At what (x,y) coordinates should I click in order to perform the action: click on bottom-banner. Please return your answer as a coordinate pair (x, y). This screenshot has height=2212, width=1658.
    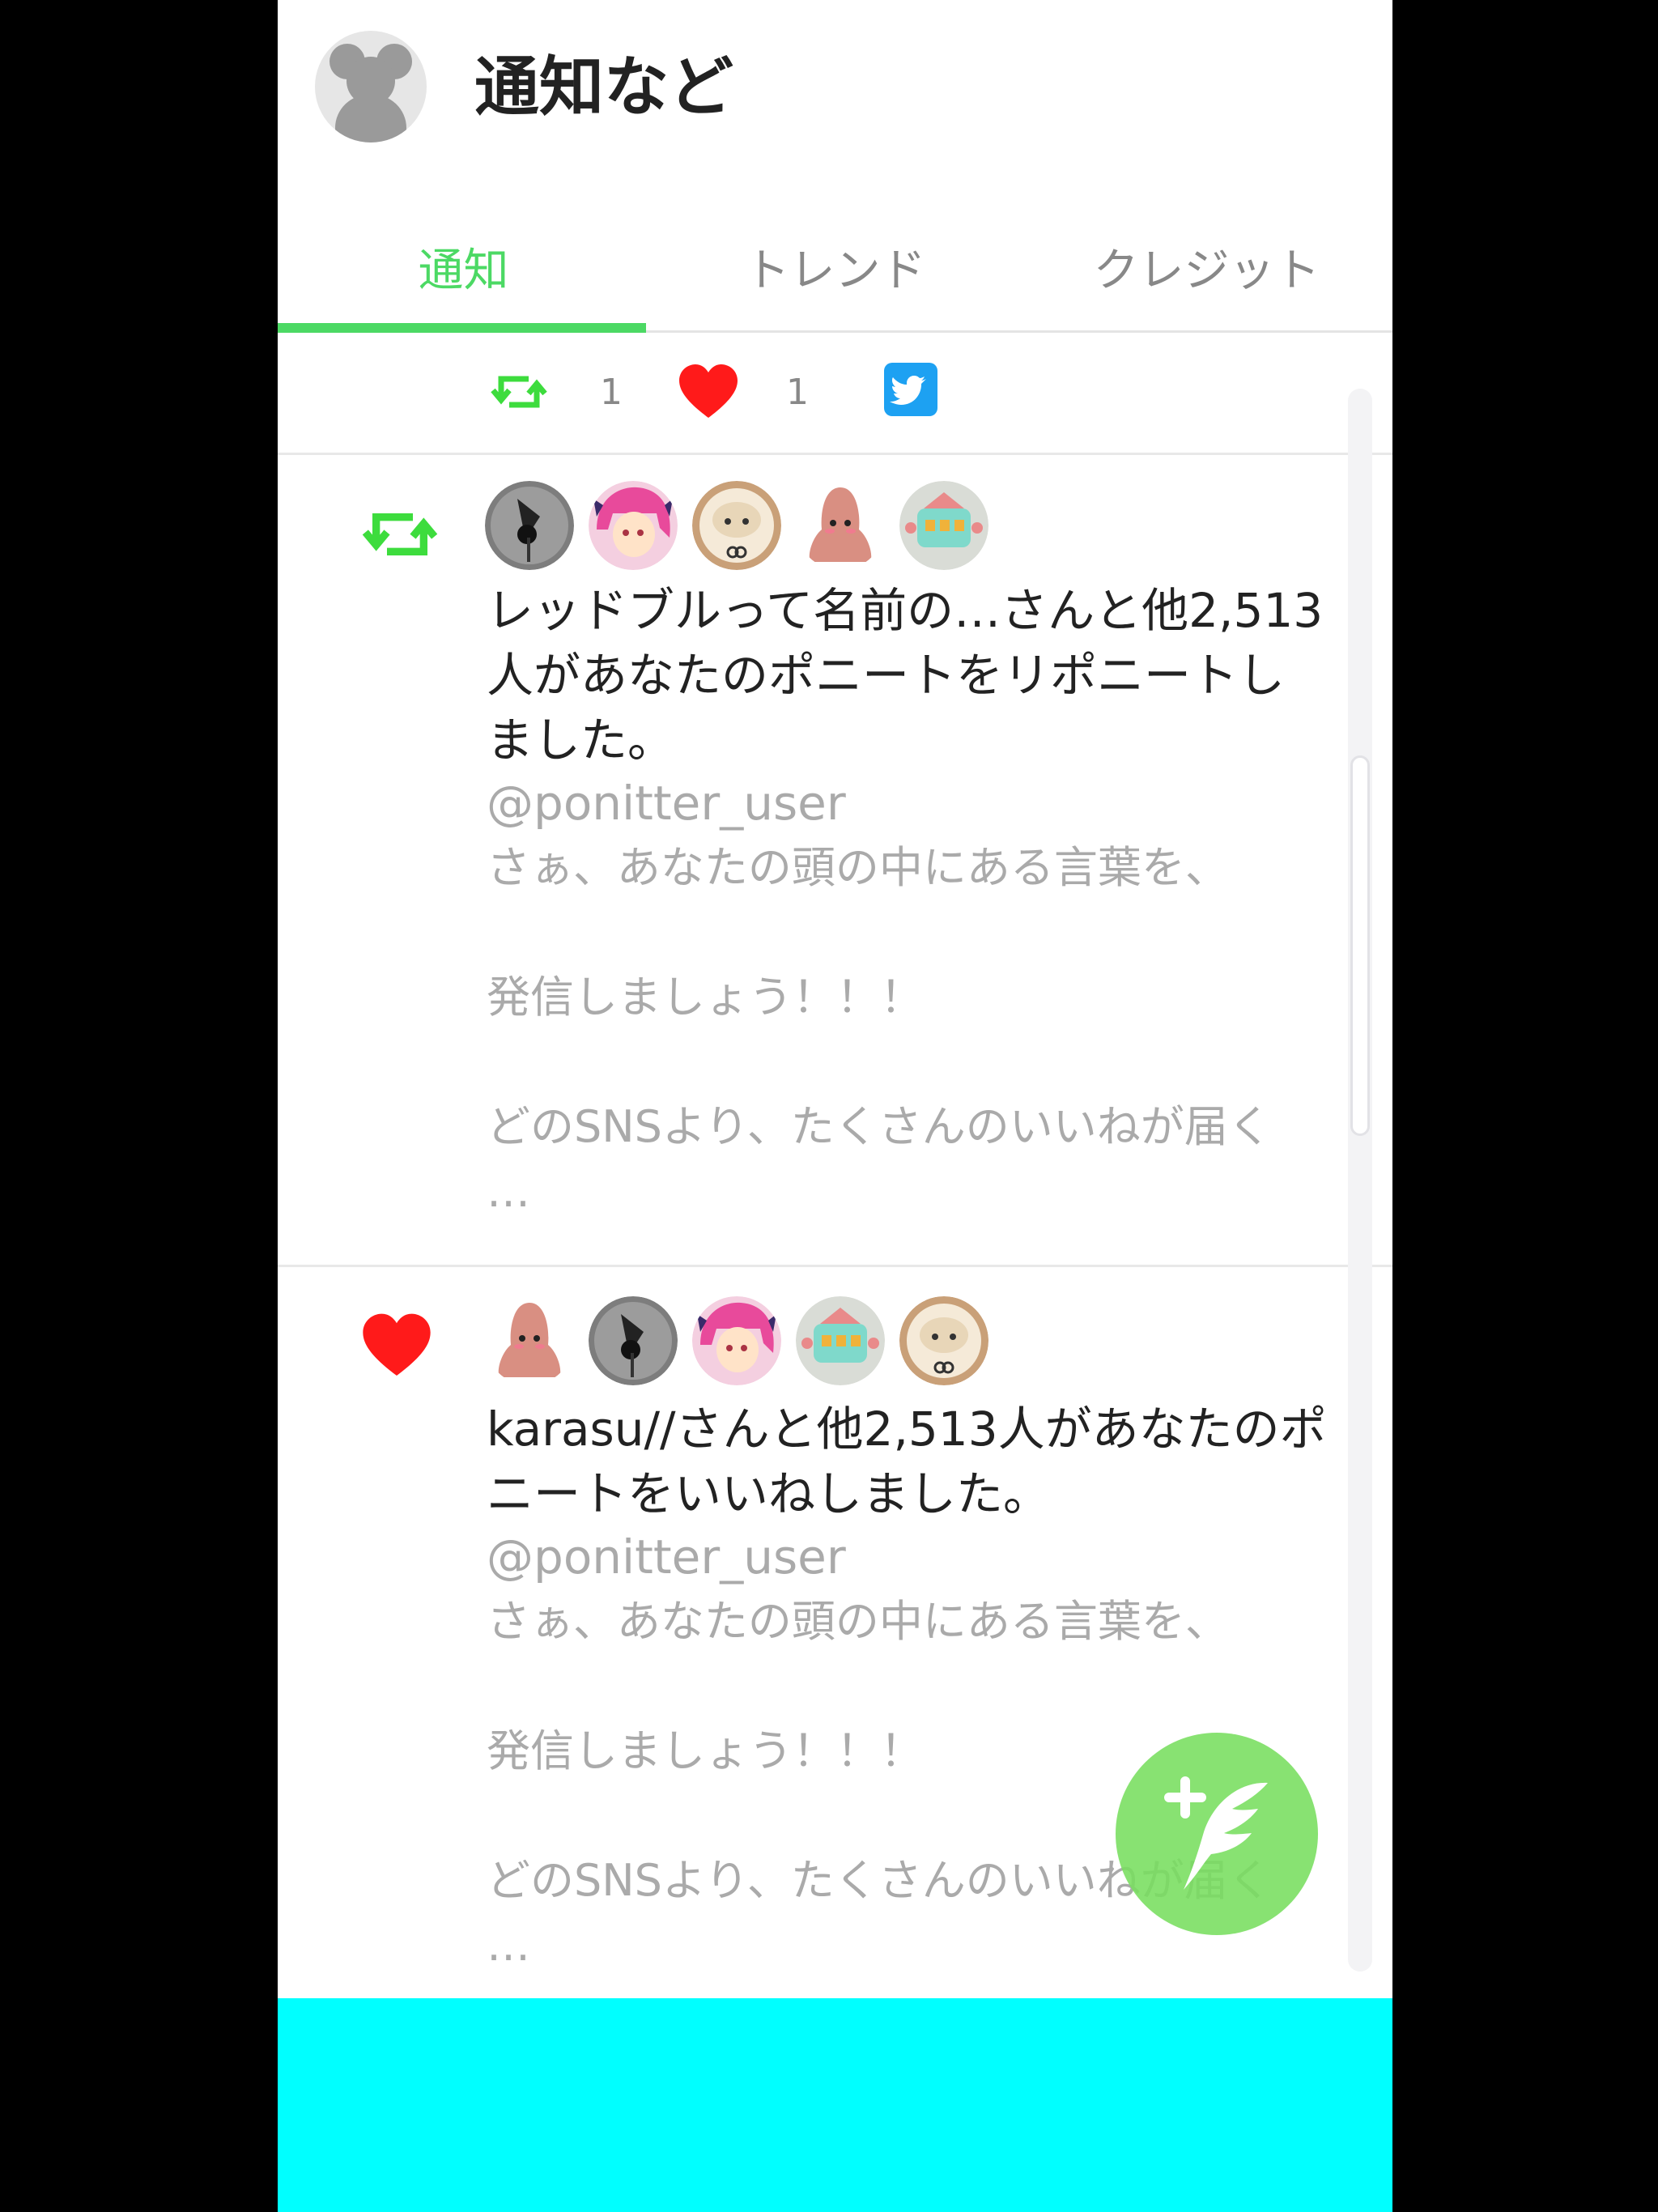
    Looking at the image, I should click on (835, 2105).